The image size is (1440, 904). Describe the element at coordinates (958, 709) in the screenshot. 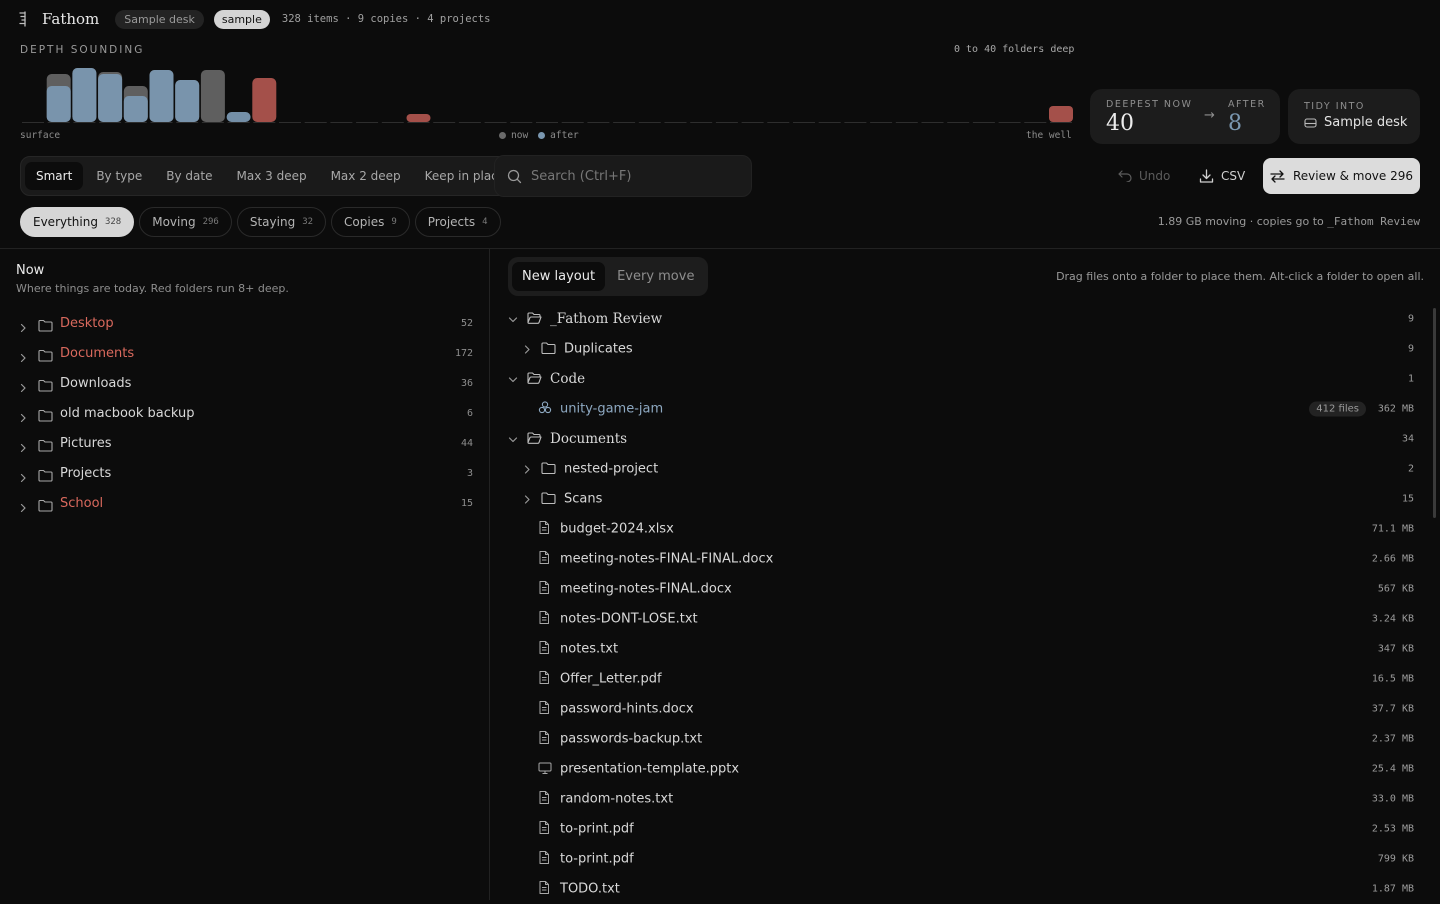

I see `tree-row: password-hints.docx 37.7 KB` at that location.